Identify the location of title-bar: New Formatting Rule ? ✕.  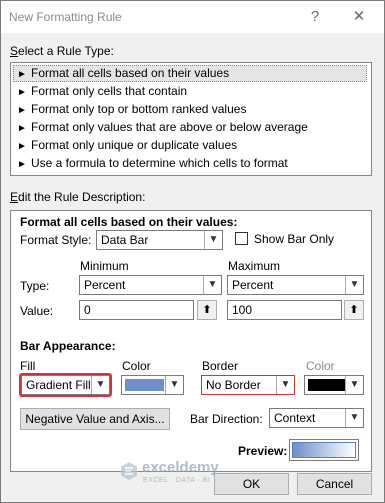
(192, 17).